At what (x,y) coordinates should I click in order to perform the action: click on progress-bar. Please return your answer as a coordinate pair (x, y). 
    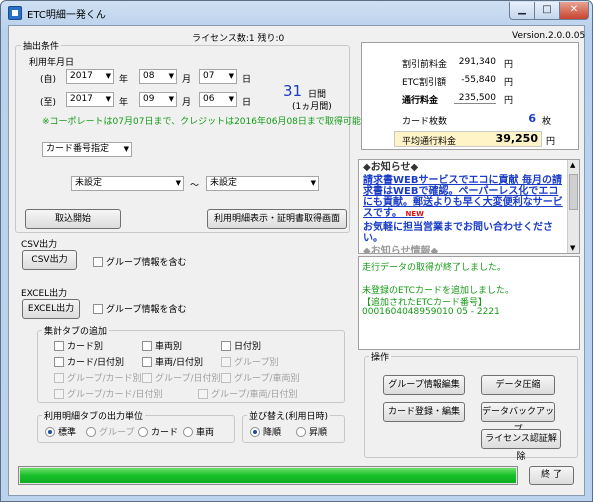
    Looking at the image, I should click on (268, 475).